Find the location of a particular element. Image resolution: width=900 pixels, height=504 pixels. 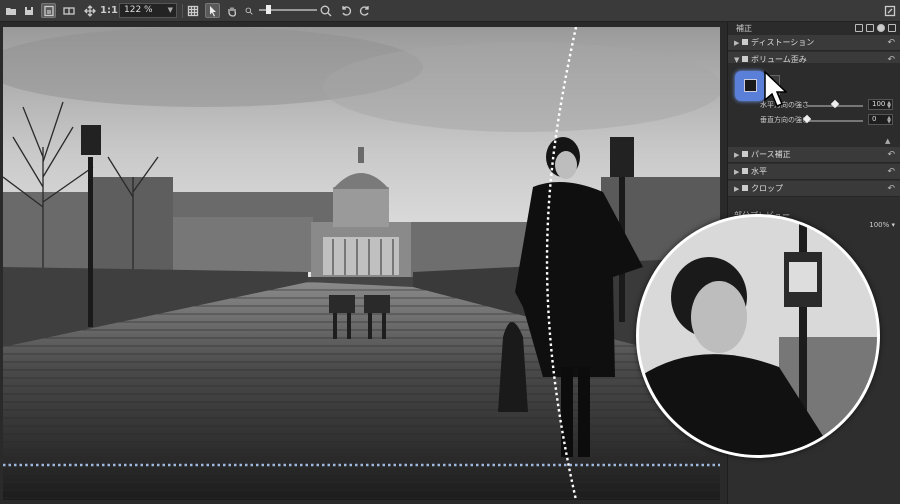

rotate-left-icon is located at coordinates (345, 10).